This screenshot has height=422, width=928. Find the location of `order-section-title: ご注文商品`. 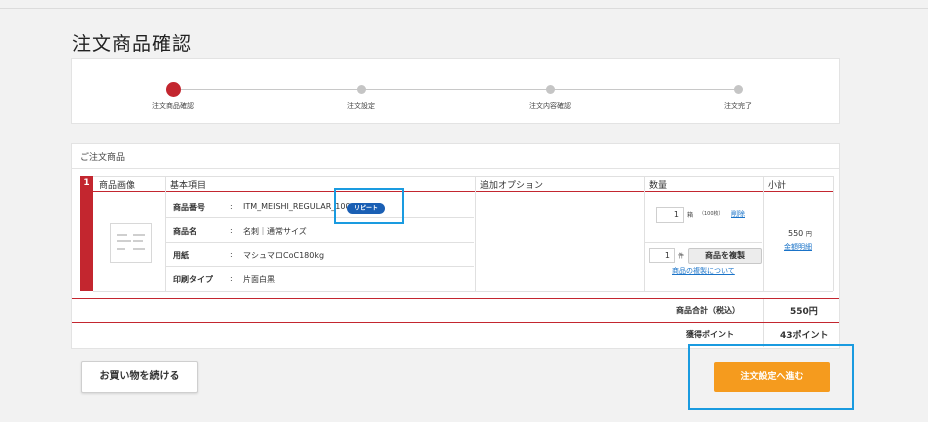

order-section-title: ご注文商品 is located at coordinates (103, 158).